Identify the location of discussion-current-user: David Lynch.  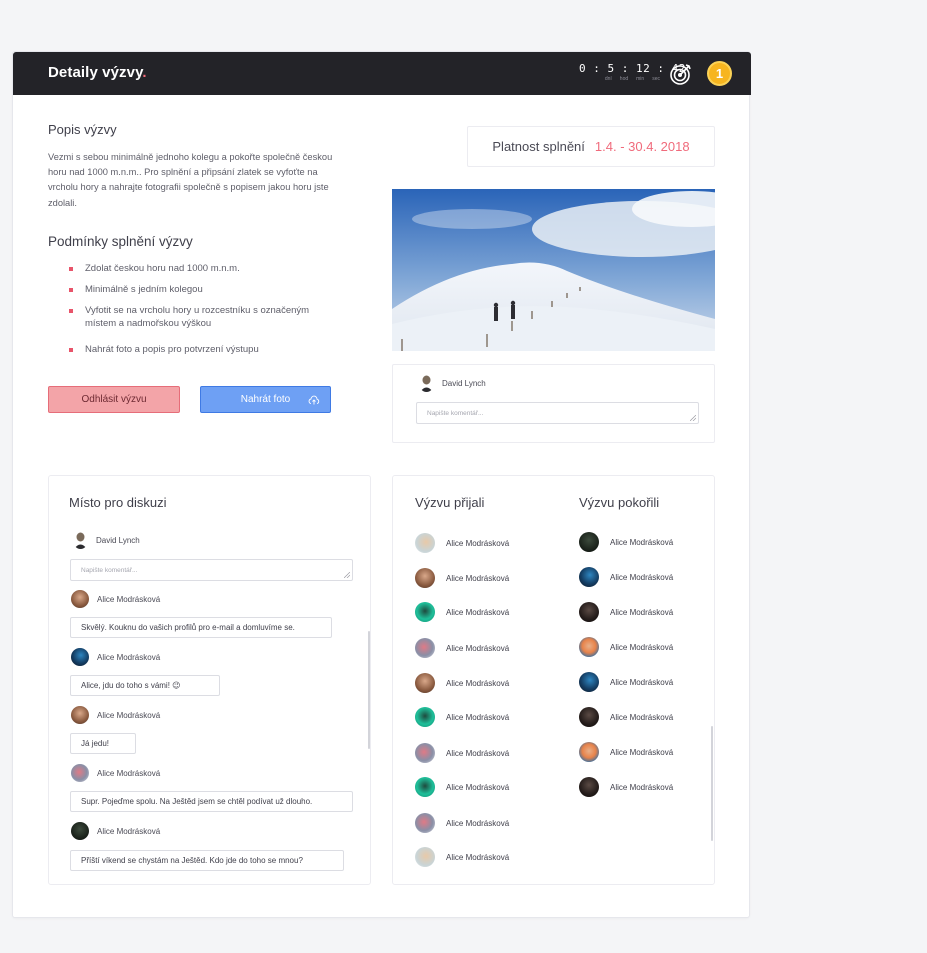
(106, 540).